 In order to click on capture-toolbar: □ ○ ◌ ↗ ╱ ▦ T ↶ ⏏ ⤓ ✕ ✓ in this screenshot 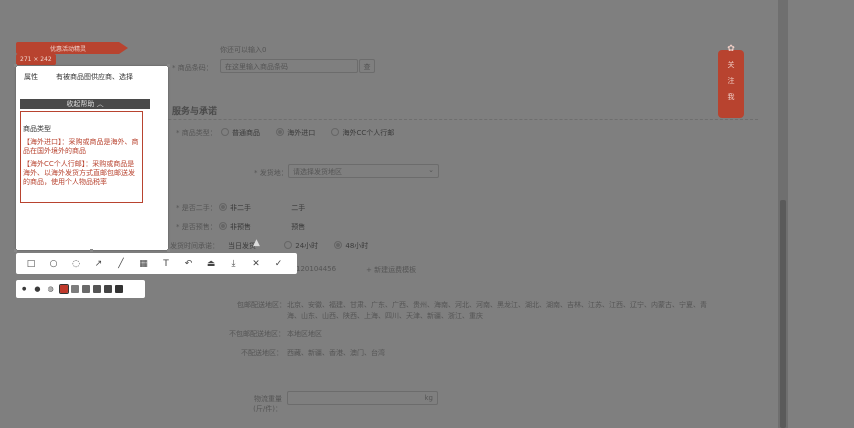, I will do `click(156, 263)`.